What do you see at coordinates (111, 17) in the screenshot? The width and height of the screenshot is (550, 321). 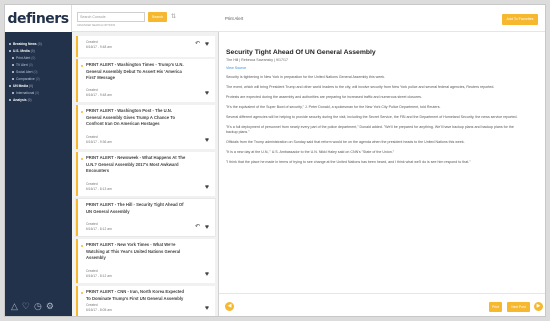 I see `search-input: Search Console` at bounding box center [111, 17].